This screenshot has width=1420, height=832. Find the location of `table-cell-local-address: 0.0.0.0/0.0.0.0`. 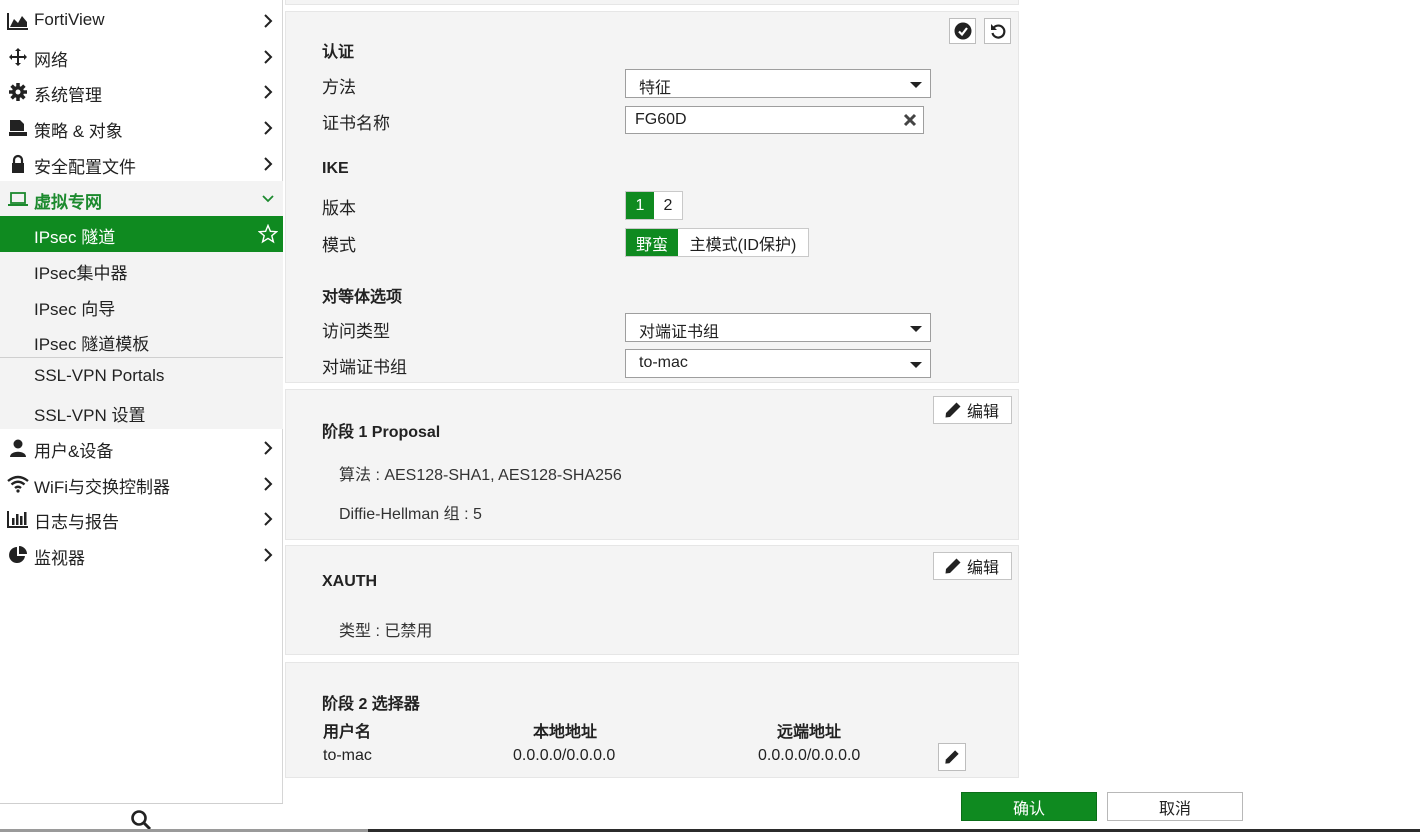

table-cell-local-address: 0.0.0.0/0.0.0.0 is located at coordinates (564, 755).